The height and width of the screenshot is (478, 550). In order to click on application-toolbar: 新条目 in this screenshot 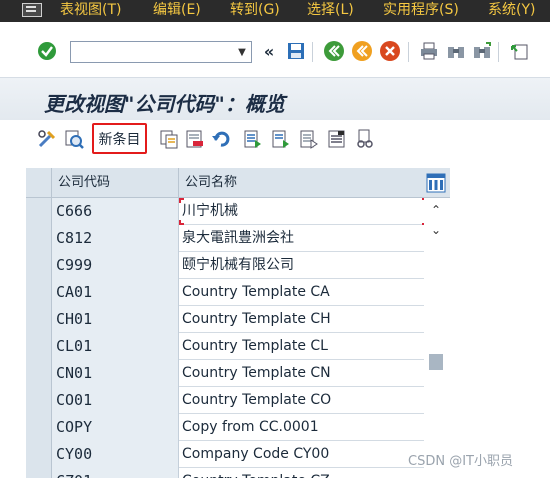, I will do `click(275, 139)`.